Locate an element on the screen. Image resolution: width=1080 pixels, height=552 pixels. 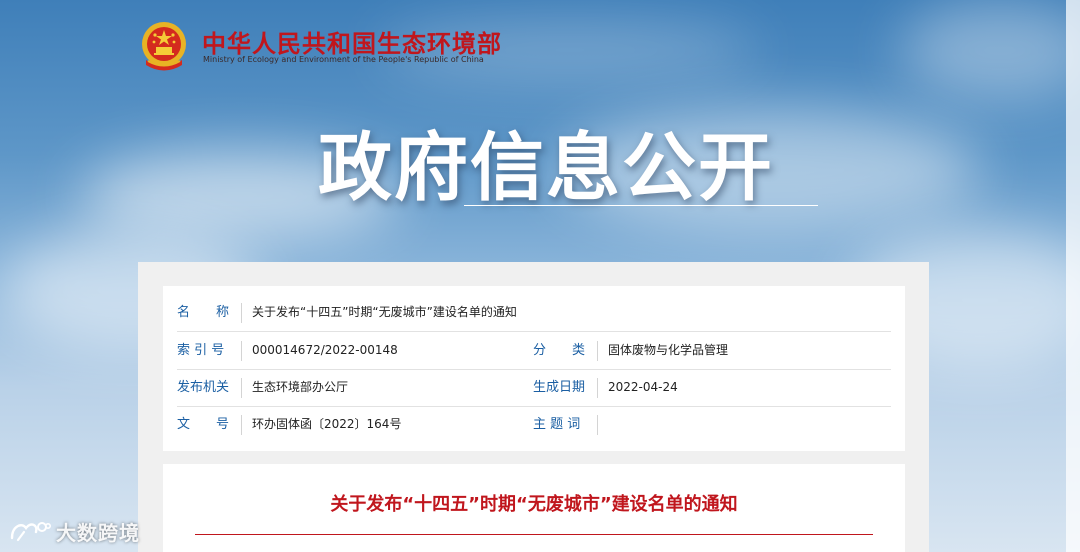
hero-underline is located at coordinates (641, 205).